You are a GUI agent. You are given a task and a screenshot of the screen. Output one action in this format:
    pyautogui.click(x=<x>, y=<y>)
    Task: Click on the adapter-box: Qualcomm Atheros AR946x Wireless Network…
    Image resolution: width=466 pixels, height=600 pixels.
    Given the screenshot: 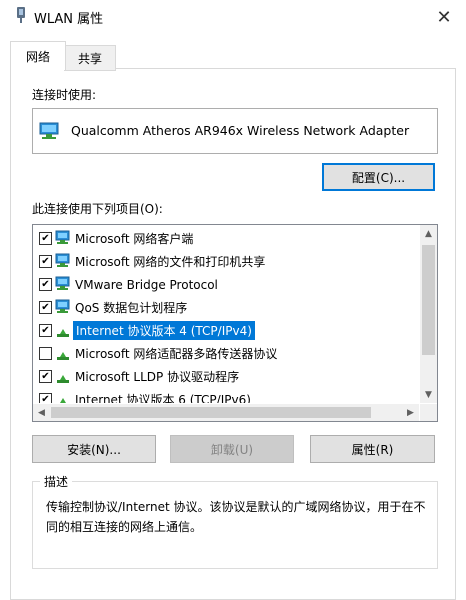 What is the action you would take?
    pyautogui.click(x=235, y=131)
    